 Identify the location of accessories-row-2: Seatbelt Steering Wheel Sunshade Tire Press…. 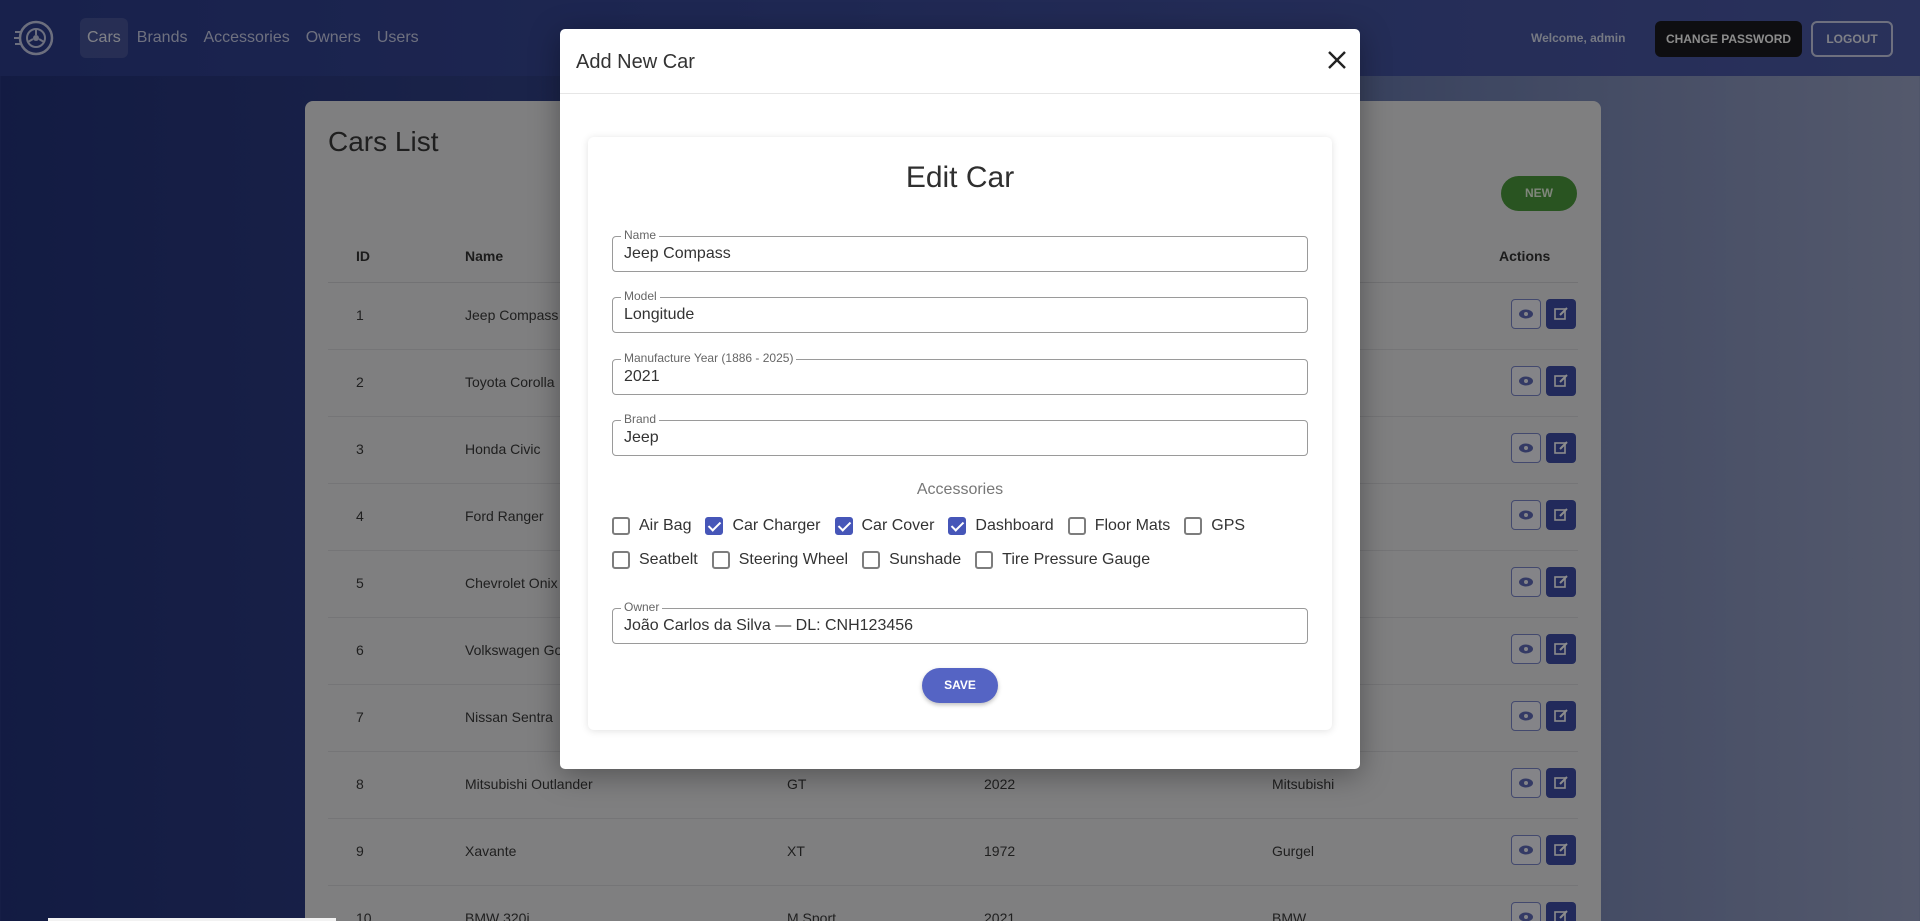
(888, 560).